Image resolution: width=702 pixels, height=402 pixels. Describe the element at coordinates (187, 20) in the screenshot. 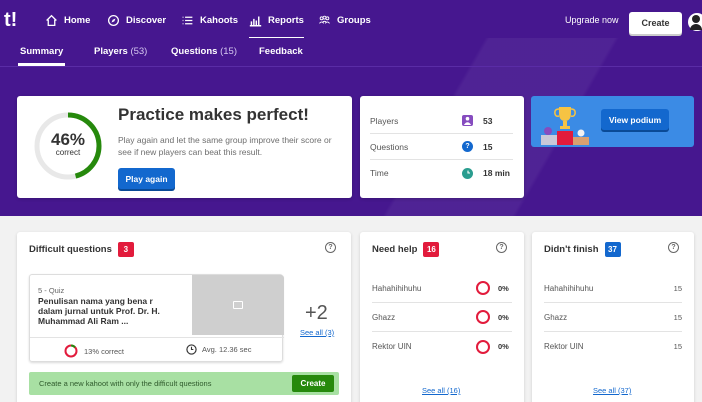

I see `list-icon` at that location.